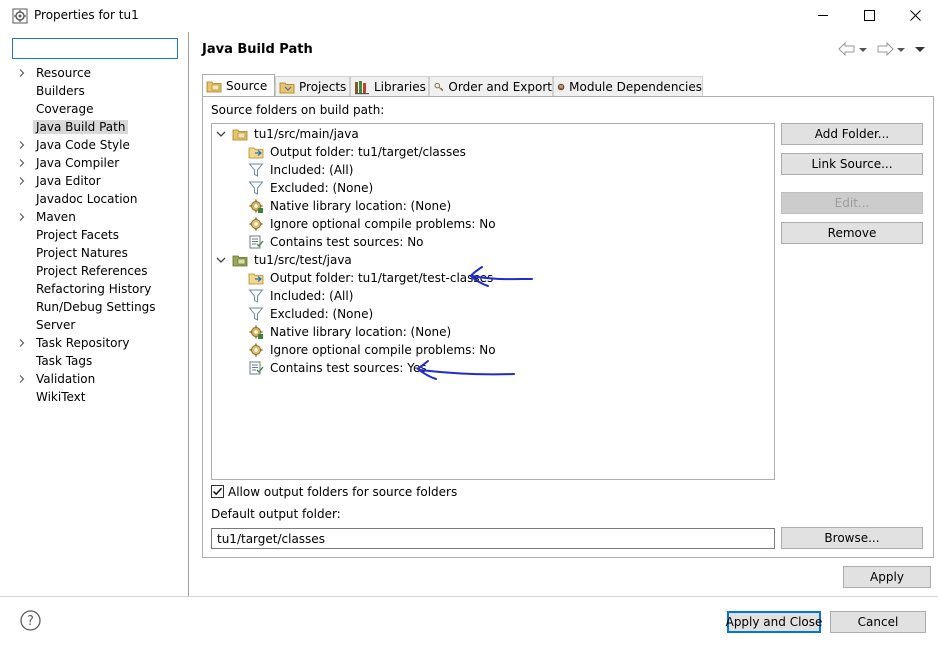  I want to click on back-arrow-icon, so click(847, 49).